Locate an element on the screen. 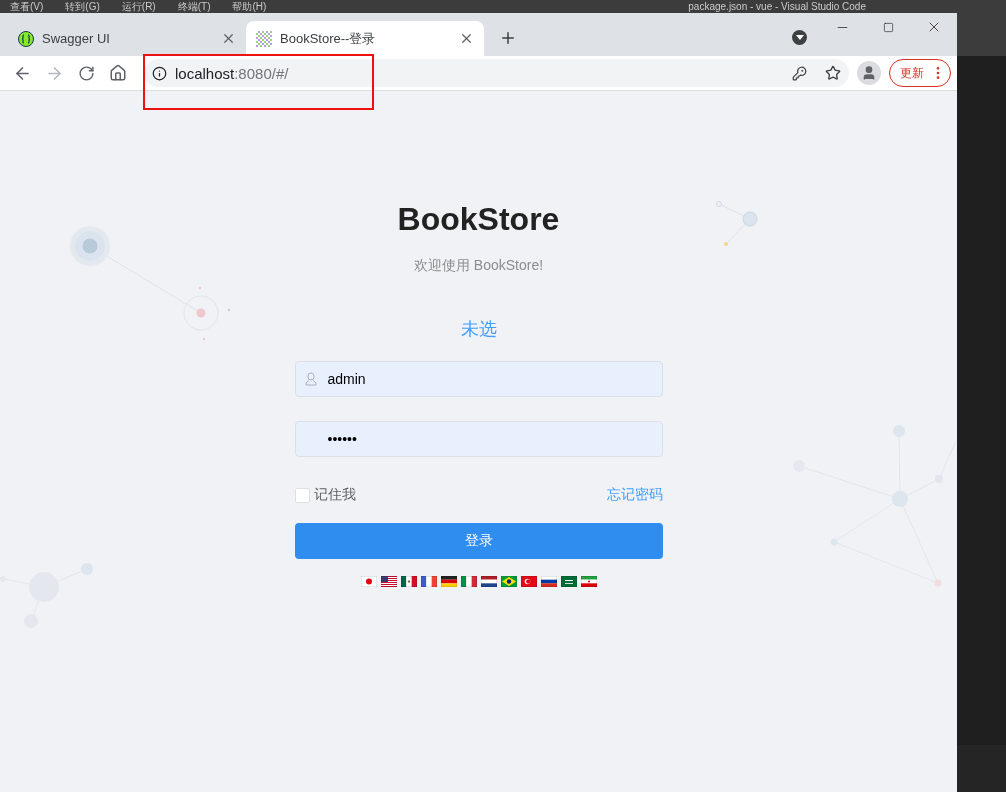 Image resolution: width=1006 pixels, height=792 pixels. menu-item: 终端(T) is located at coordinates (194, 6).